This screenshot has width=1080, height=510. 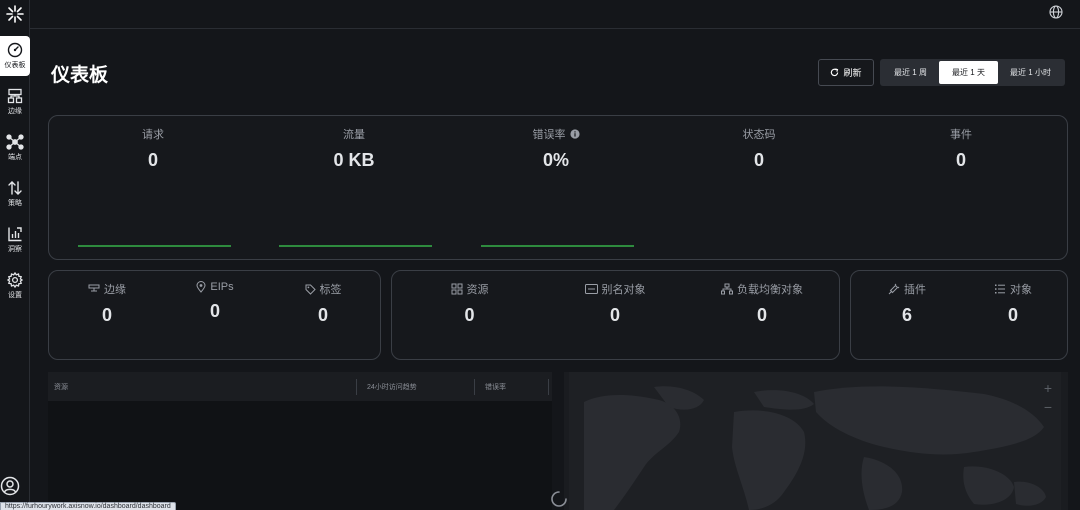 I want to click on metric-traffic: 流量 0 KB, so click(x=354, y=148).